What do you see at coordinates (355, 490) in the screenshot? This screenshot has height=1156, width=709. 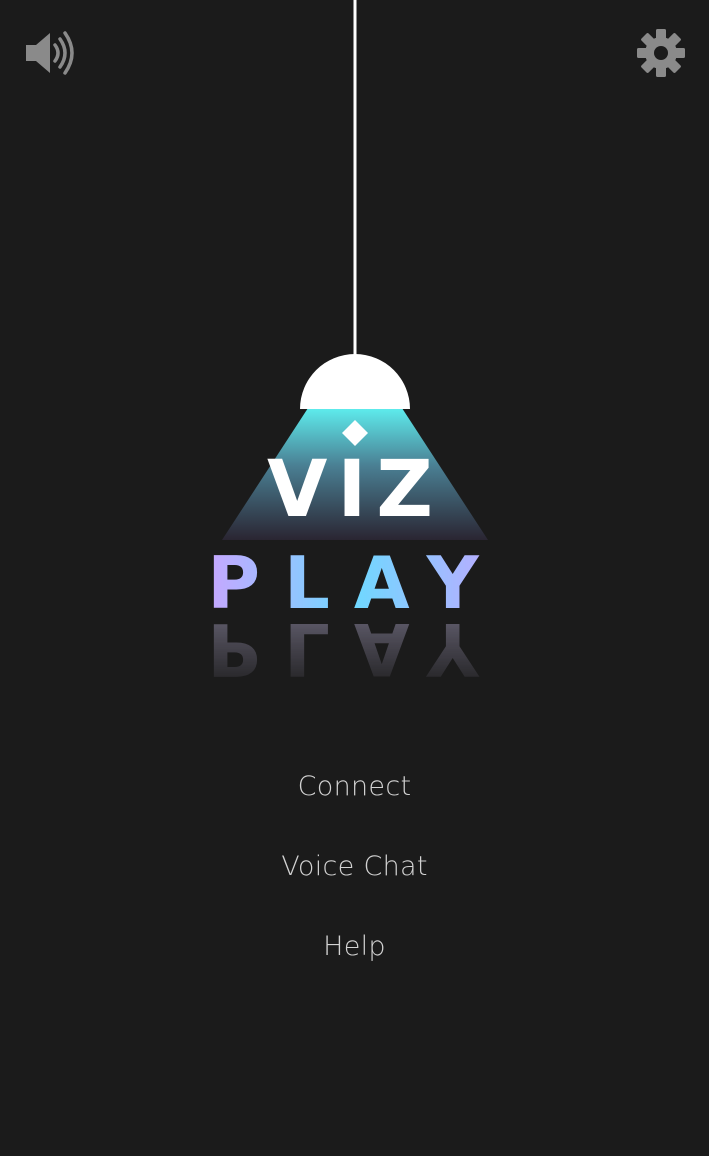 I see `logo-word-viz: VIZ` at bounding box center [355, 490].